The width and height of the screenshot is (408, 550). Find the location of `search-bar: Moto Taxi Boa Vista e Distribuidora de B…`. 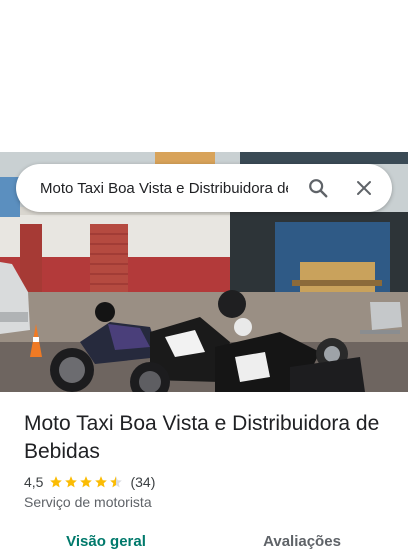

search-bar: Moto Taxi Boa Vista e Distribuidora de B… is located at coordinates (204, 188).